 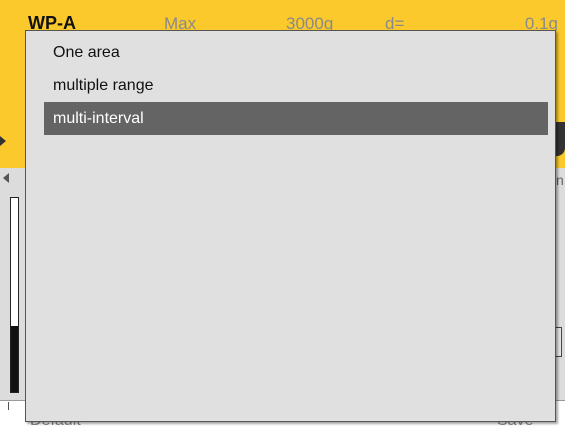 What do you see at coordinates (14, 359) in the screenshot?
I see `level-bar-fill` at bounding box center [14, 359].